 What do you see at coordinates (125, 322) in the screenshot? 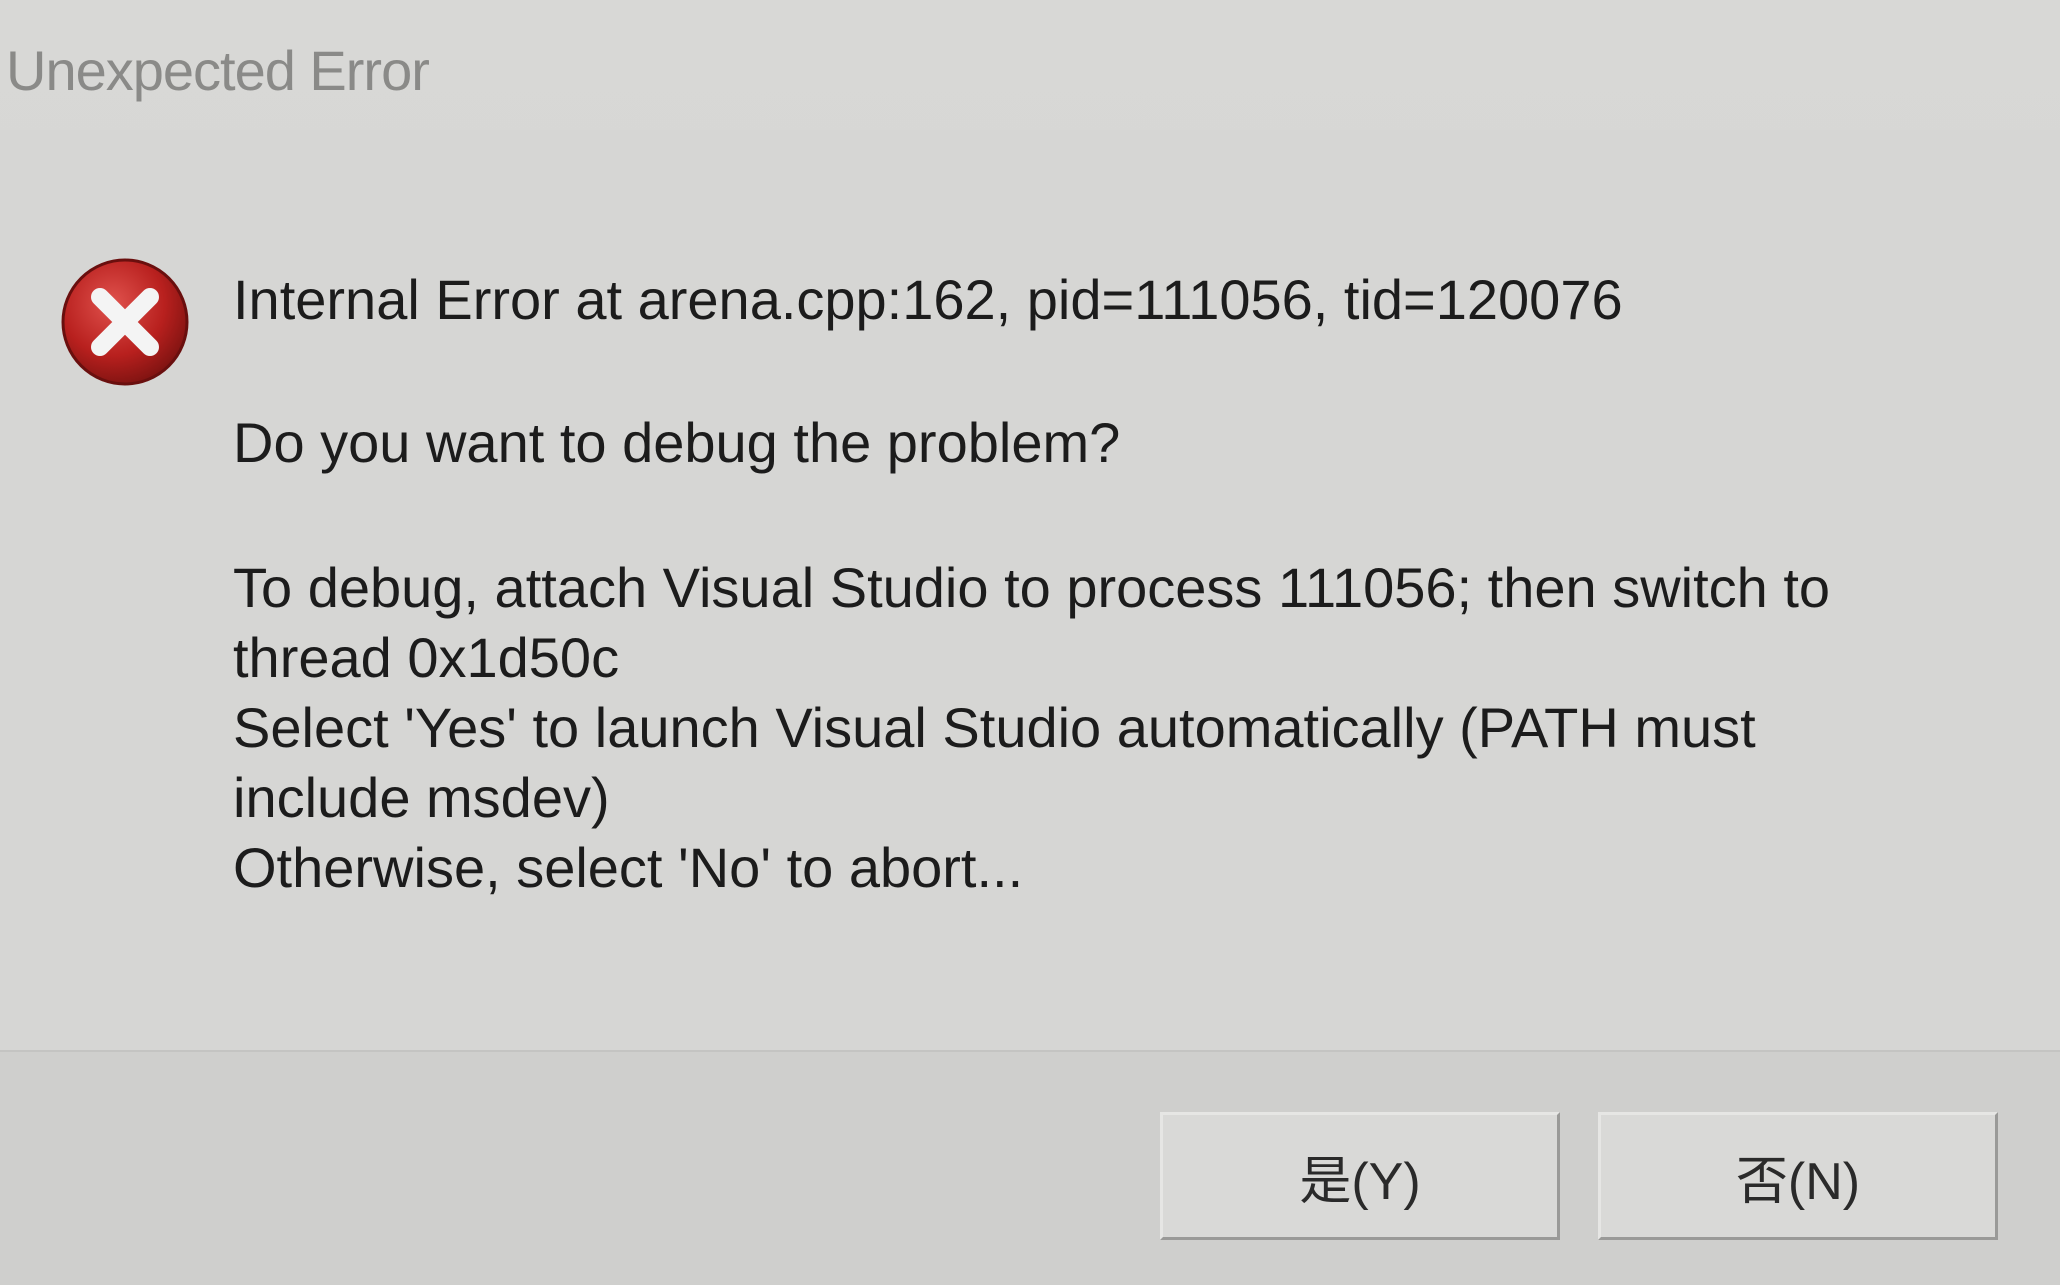
I see `error-x-icon` at bounding box center [125, 322].